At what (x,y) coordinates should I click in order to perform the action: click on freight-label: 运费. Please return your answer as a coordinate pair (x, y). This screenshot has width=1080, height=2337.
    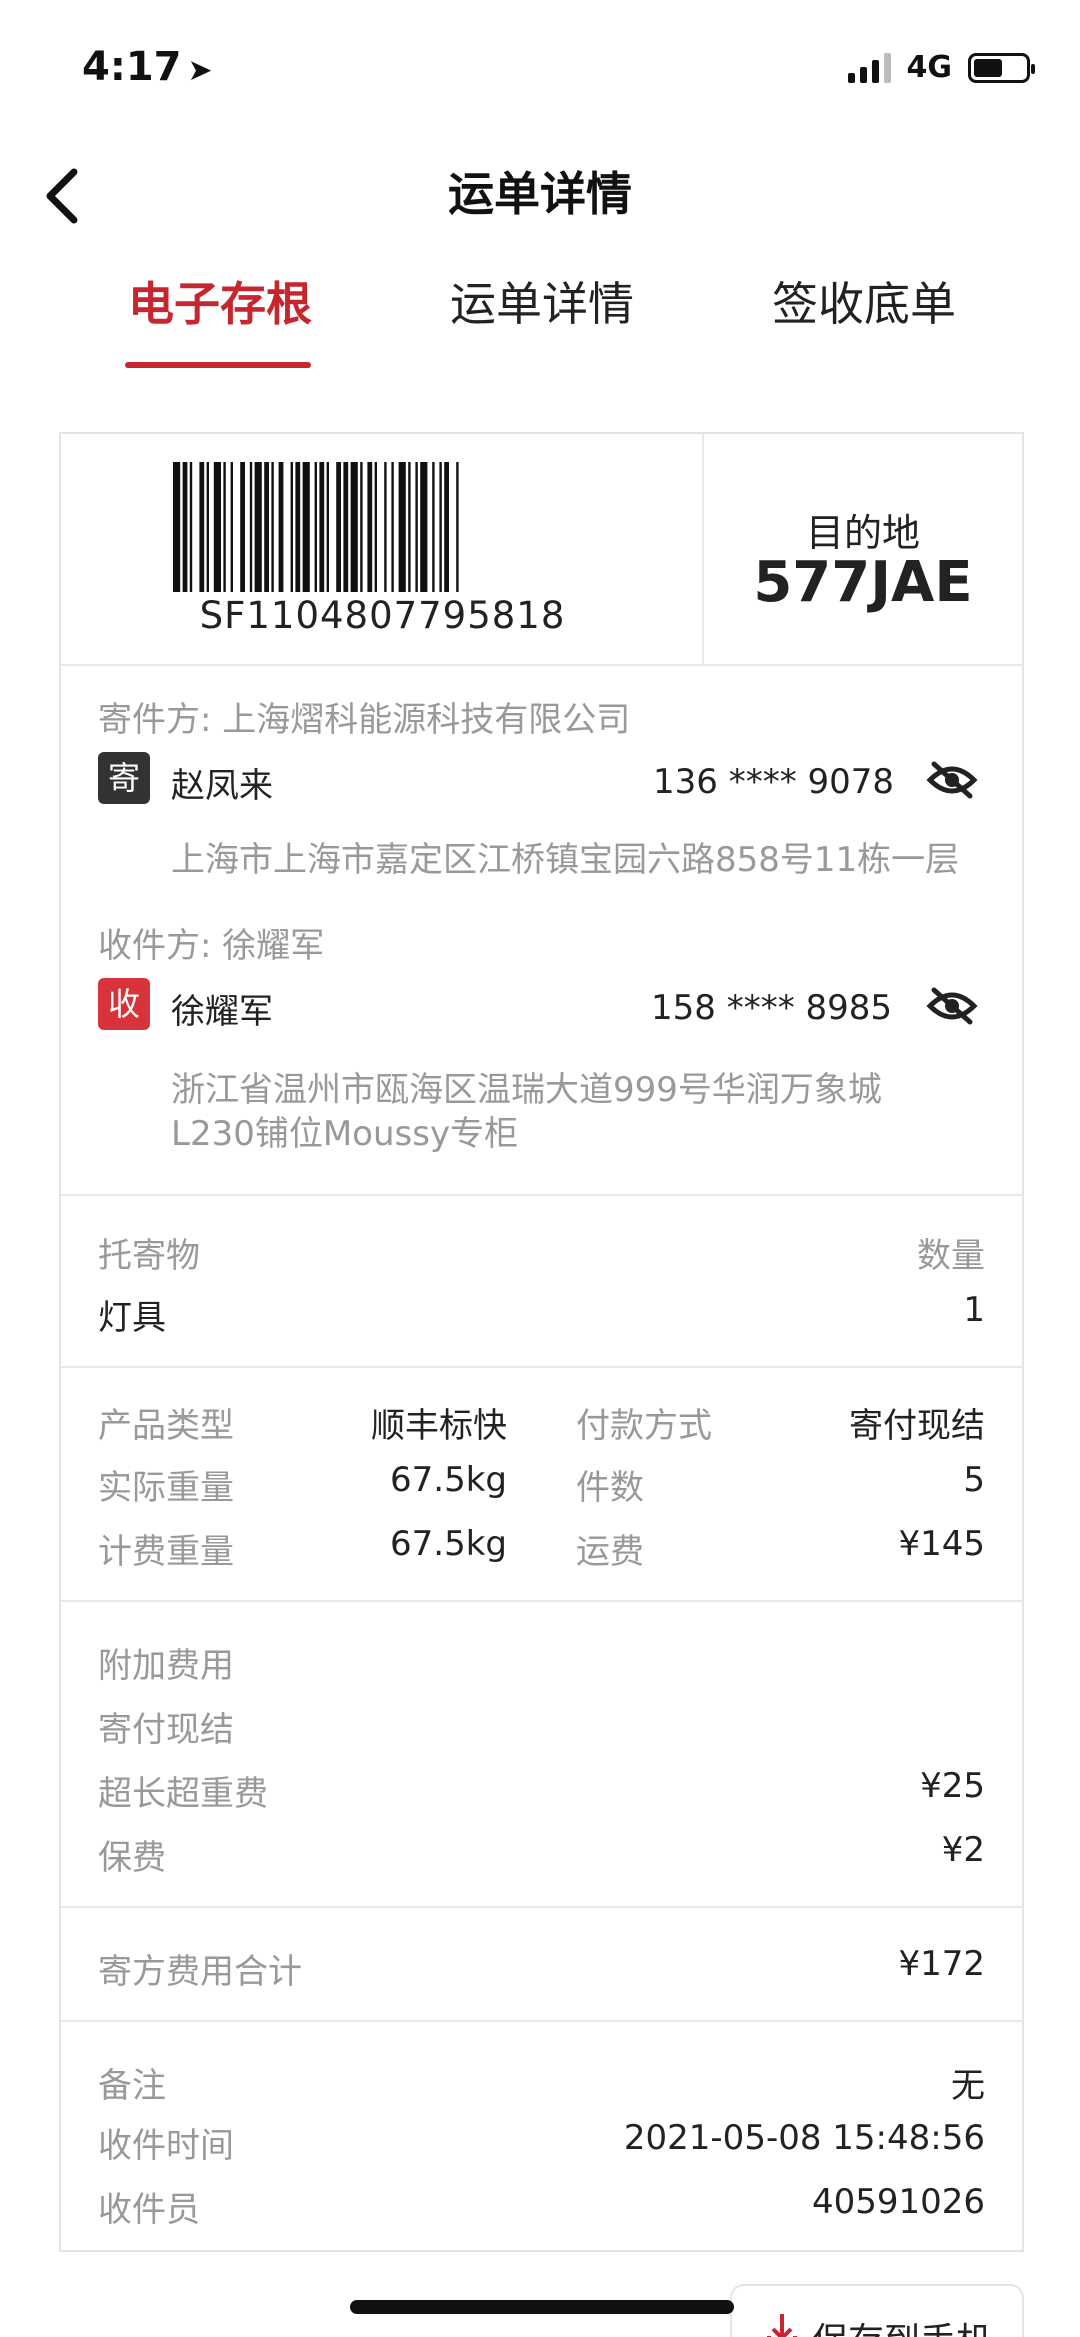
    Looking at the image, I should click on (610, 1552).